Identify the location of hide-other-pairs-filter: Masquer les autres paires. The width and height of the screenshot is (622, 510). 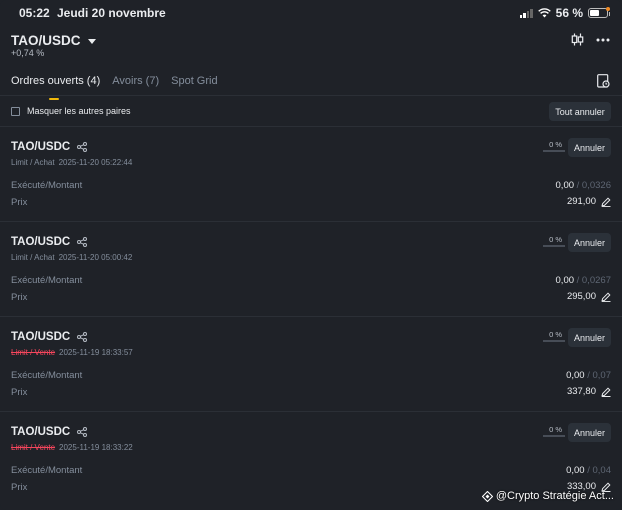
(71, 111).